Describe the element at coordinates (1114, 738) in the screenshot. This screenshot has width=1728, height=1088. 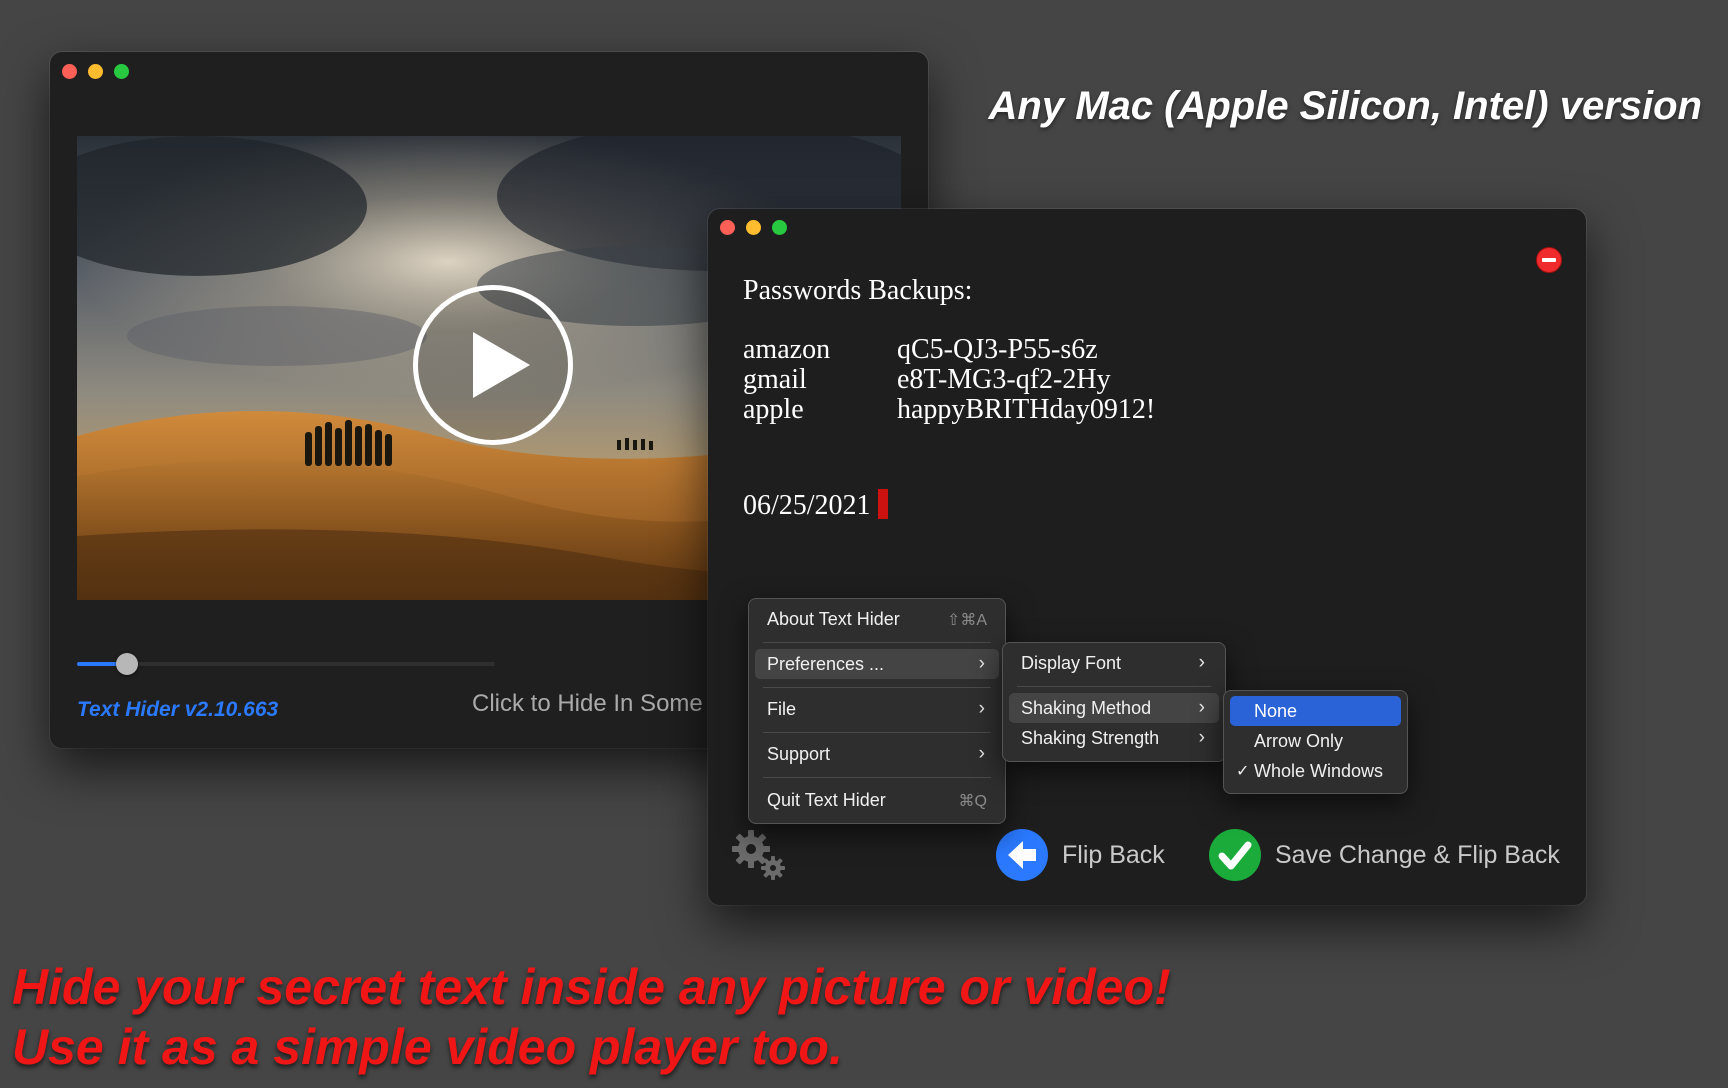
I see `menu-item-shaking-strength: Shaking Strength ›` at that location.